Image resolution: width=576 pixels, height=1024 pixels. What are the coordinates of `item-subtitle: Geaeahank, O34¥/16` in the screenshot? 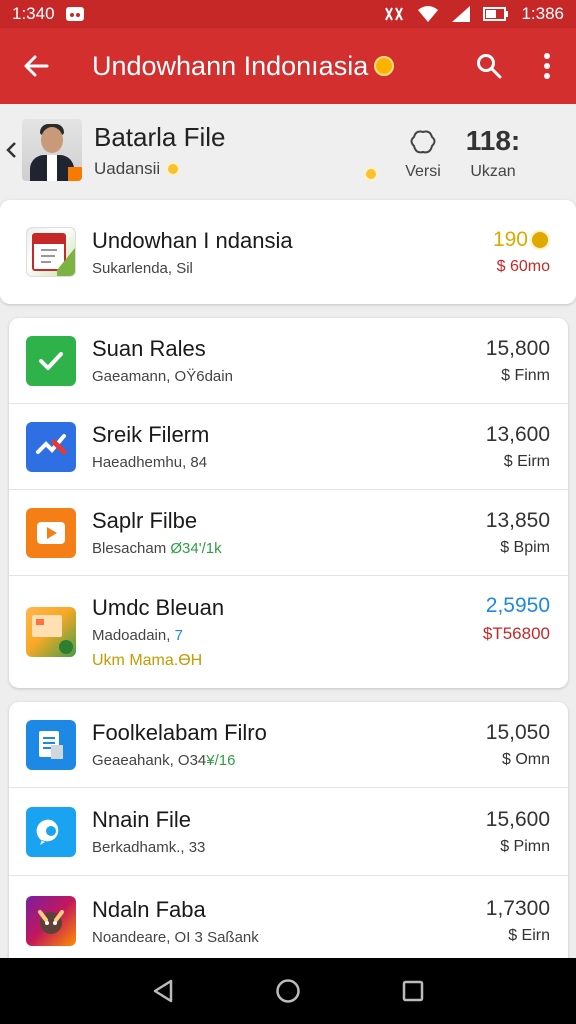 It's located at (164, 760).